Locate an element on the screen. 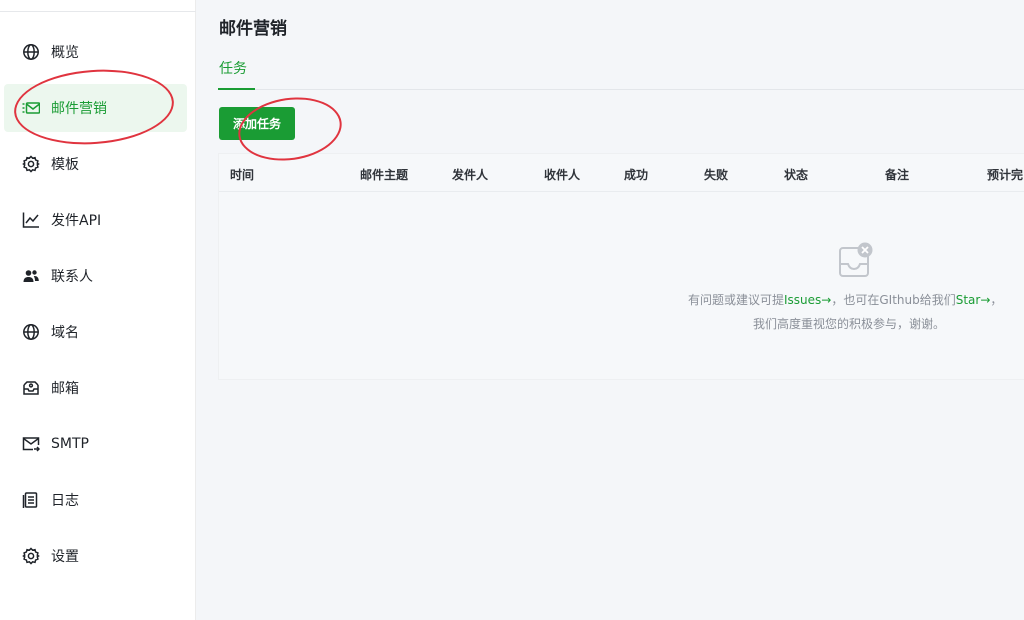 This screenshot has width=1024, height=620. column-header-sender: 发件人 is located at coordinates (470, 175).